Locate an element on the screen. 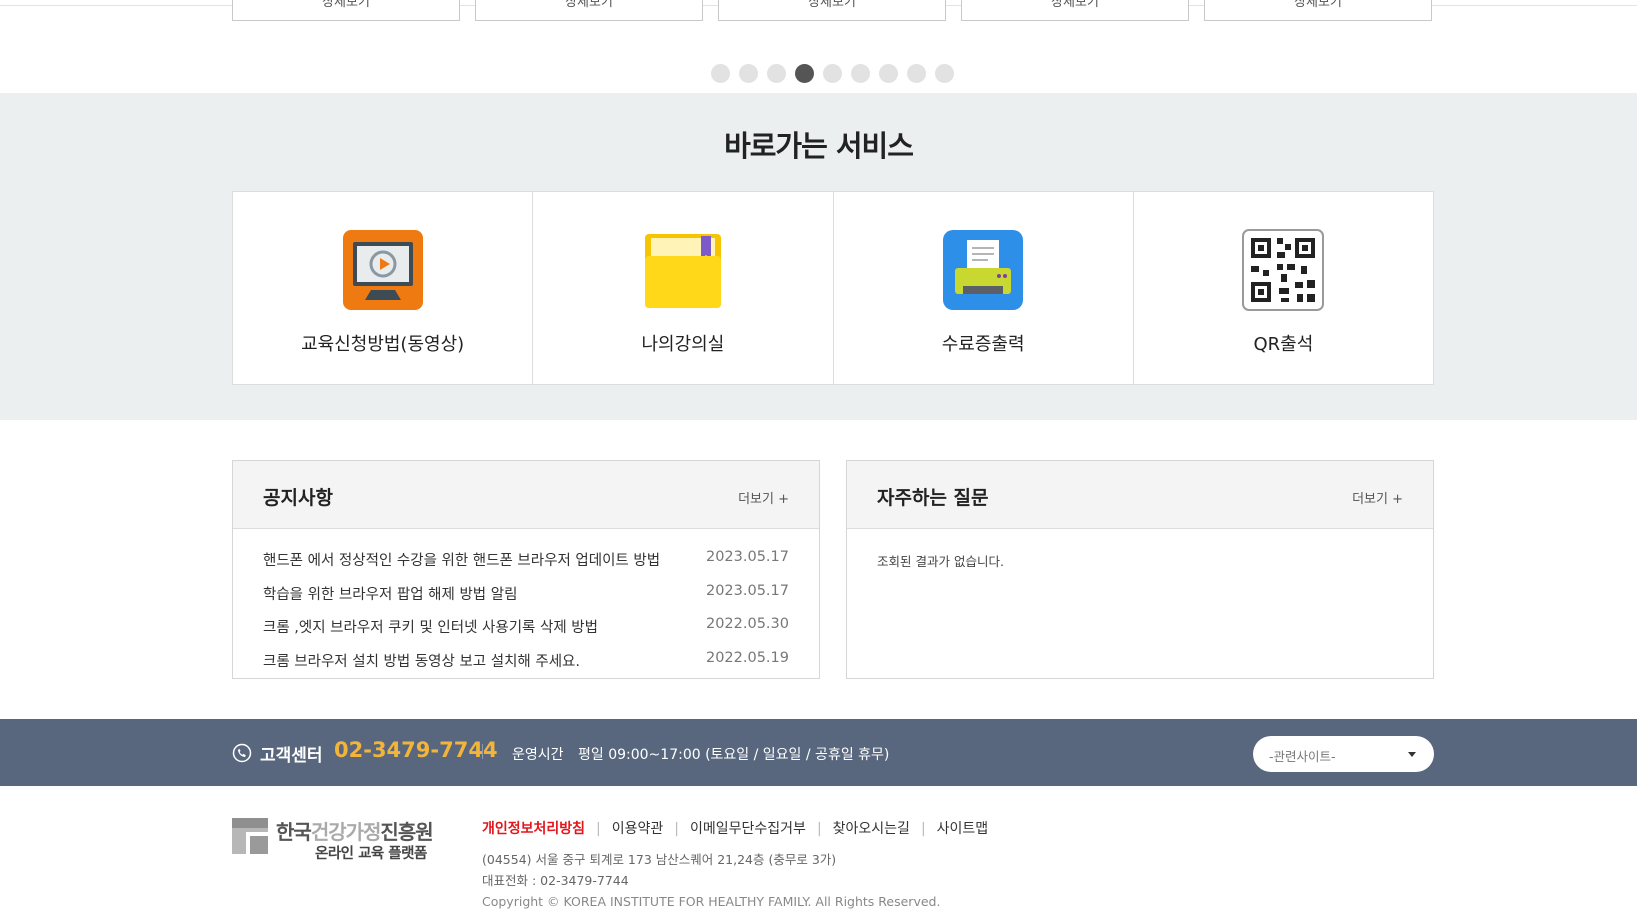 This screenshot has width=1637, height=921. logo-mark-icon is located at coordinates (250, 836).